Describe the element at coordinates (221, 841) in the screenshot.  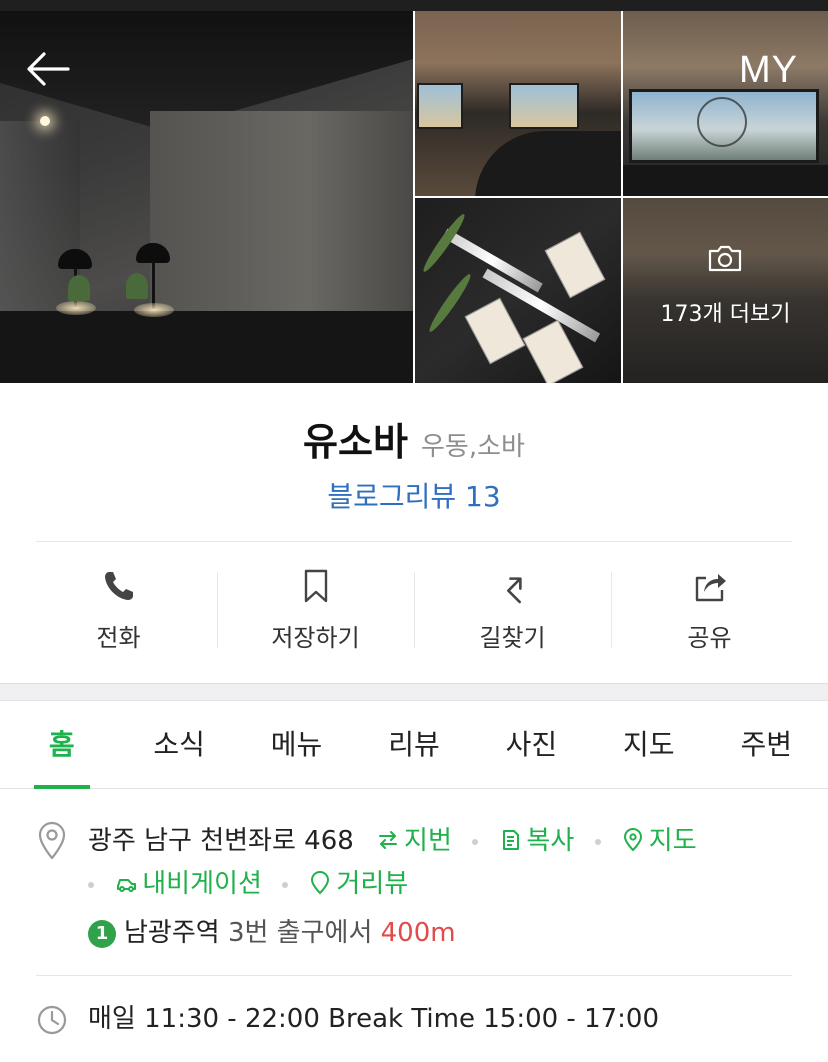
I see `address-text: 광주 남구 천변좌로 468` at that location.